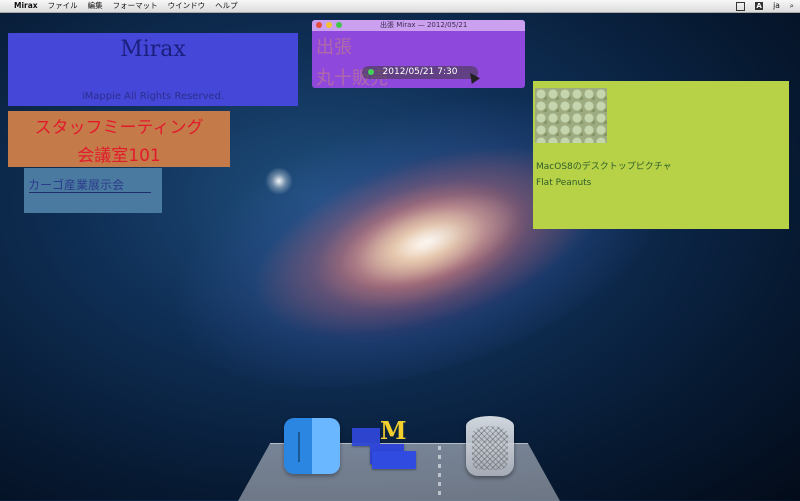 The image size is (800, 501). I want to click on input-method-icon: A, so click(759, 6).